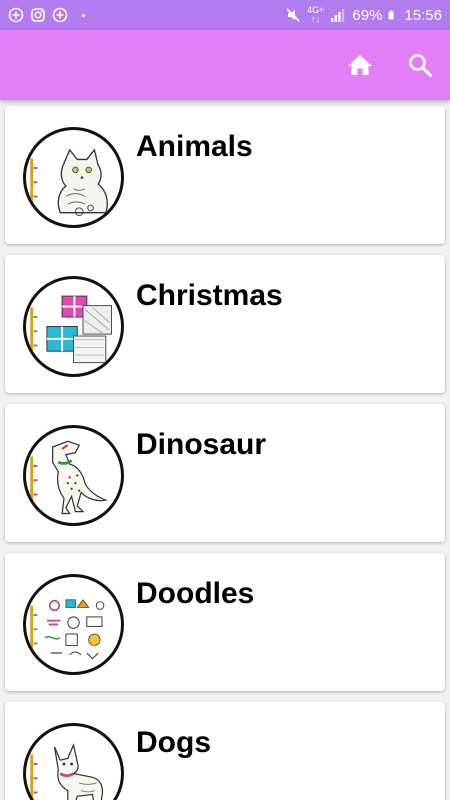 This screenshot has width=450, height=800. What do you see at coordinates (46, 15) in the screenshot?
I see `notification-icons` at bounding box center [46, 15].